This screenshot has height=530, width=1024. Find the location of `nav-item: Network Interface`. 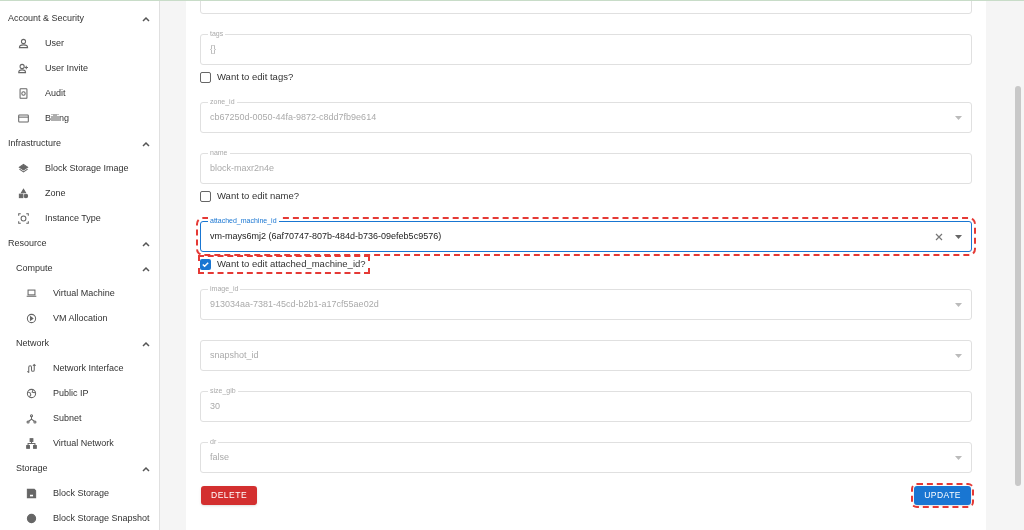

nav-item: Network Interface is located at coordinates (79, 368).